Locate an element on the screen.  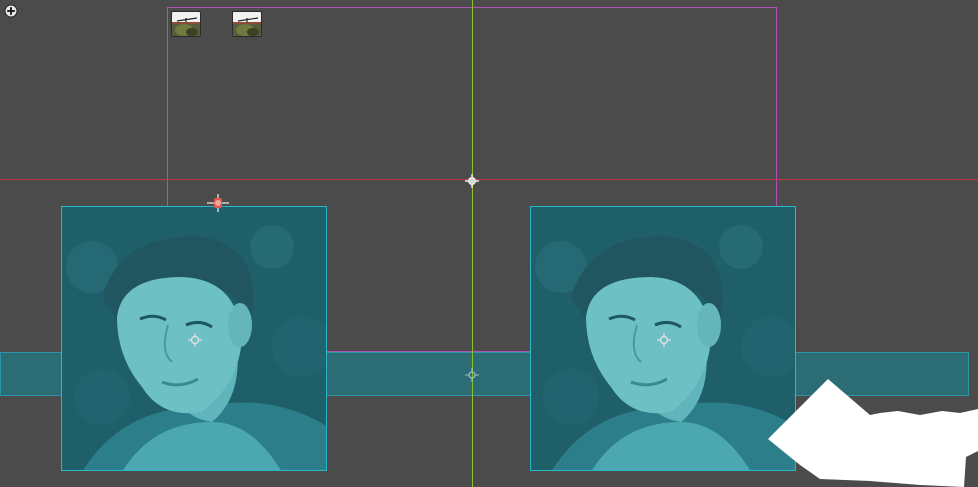
vertical-guide is located at coordinates (472, 243).